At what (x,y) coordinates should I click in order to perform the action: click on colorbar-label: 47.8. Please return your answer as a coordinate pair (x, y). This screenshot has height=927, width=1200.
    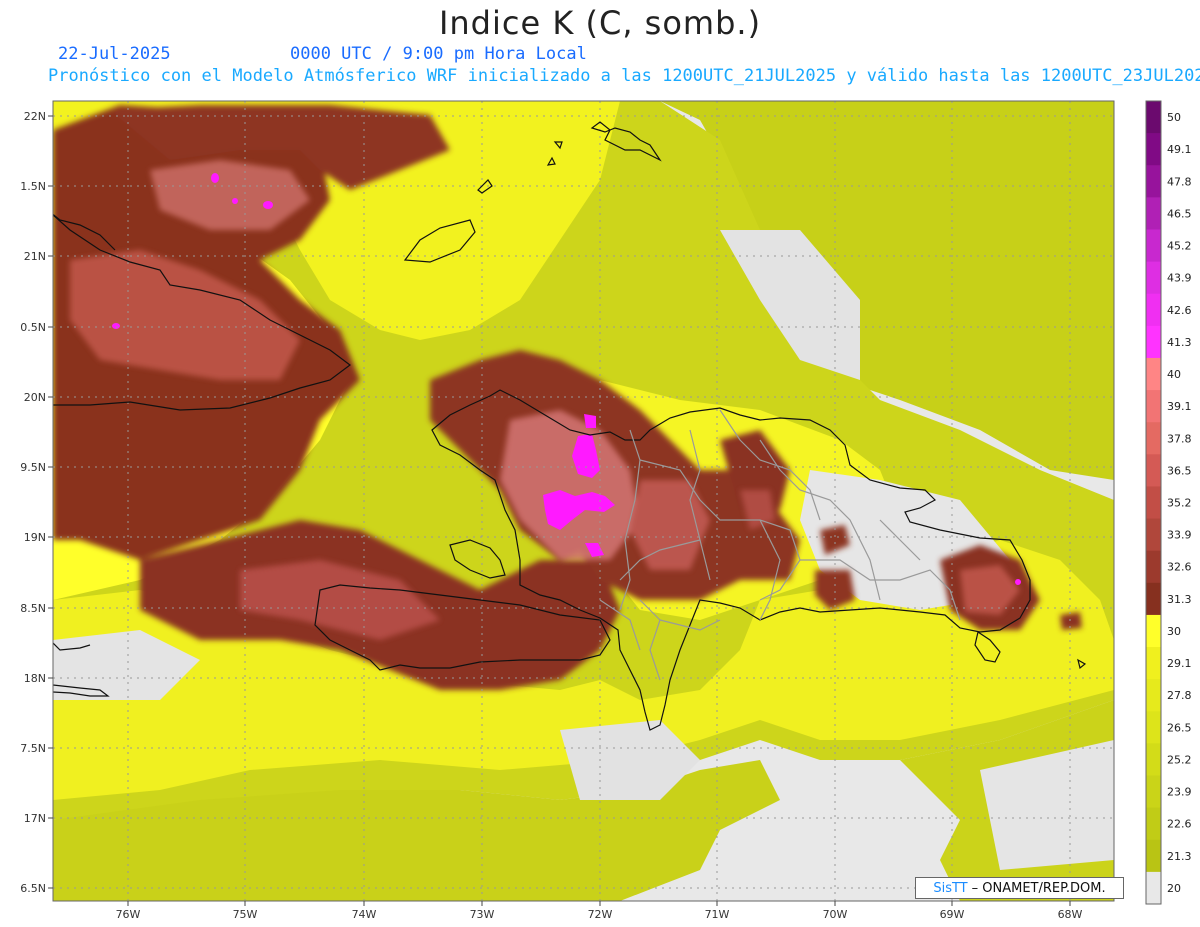
    Looking at the image, I should click on (1179, 181).